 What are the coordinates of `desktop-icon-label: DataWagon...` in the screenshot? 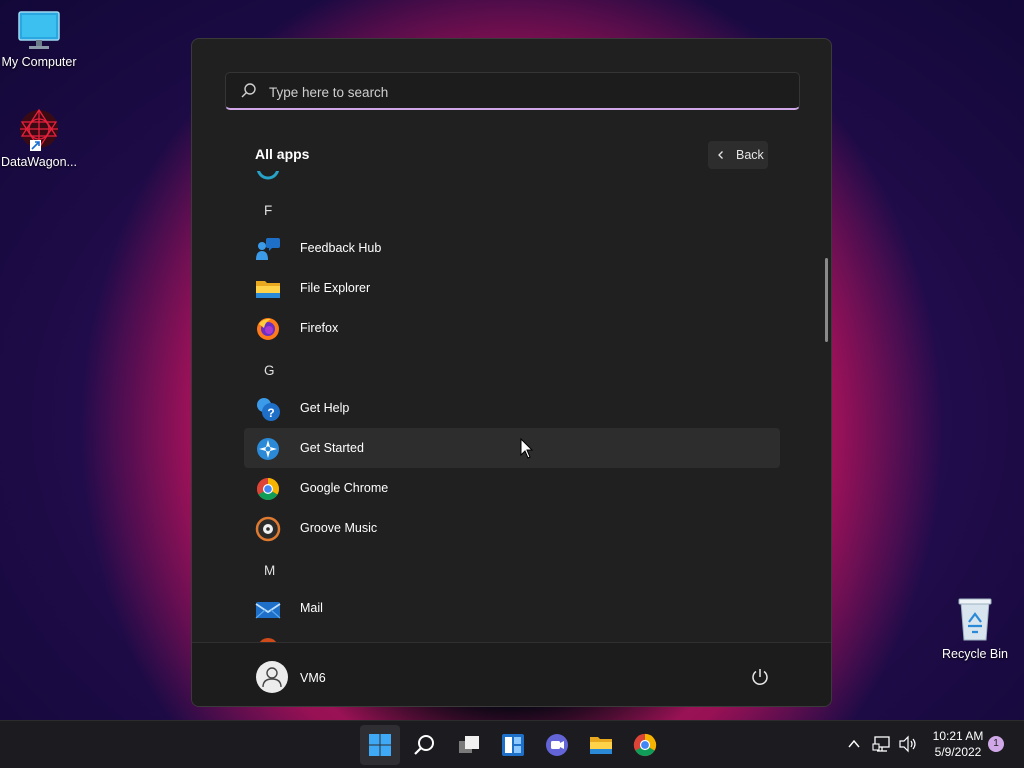 It's located at (39, 162).